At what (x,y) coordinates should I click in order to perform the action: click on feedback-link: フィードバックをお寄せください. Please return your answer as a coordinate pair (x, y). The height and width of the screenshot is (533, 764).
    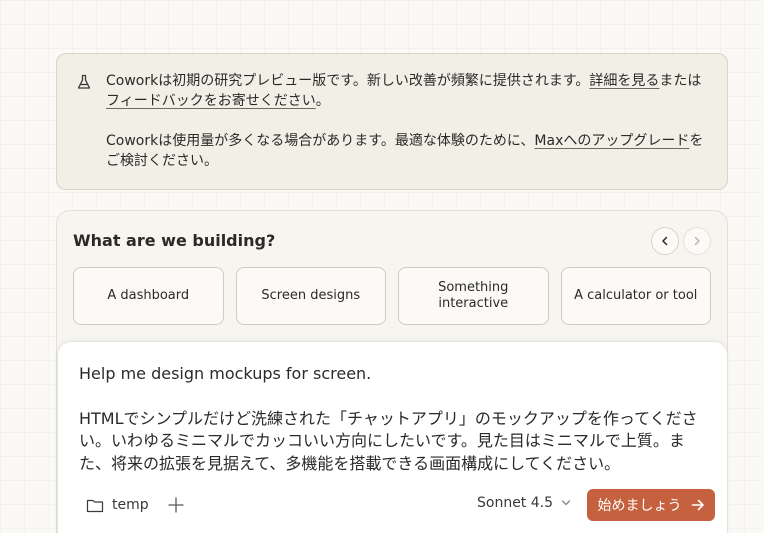
    Looking at the image, I should click on (211, 101).